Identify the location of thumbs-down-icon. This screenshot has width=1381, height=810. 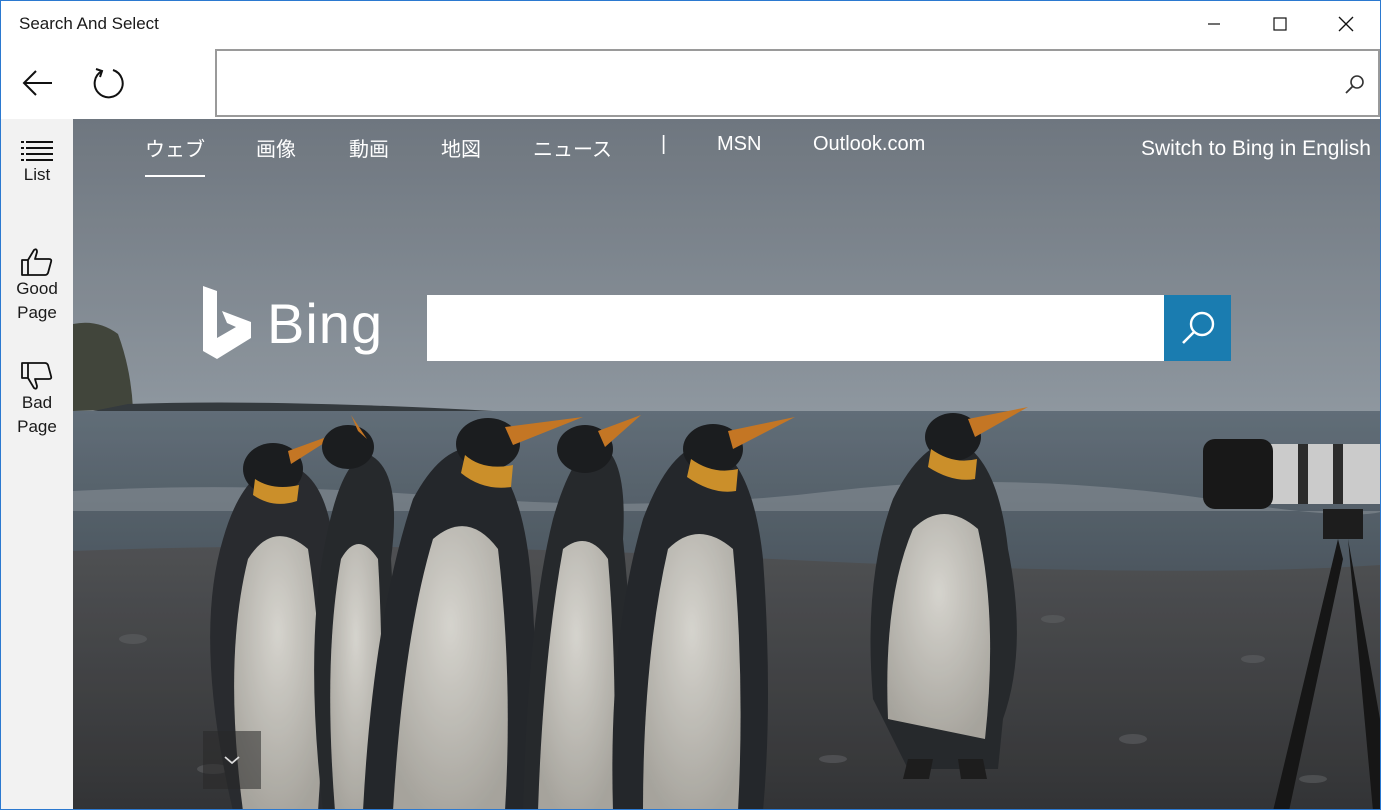
(37, 376).